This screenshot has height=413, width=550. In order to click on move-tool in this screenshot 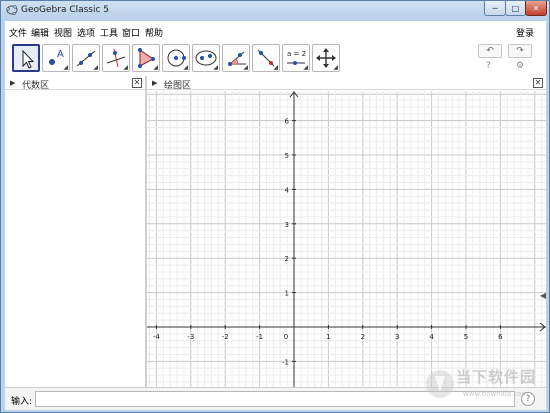, I will do `click(26, 58)`.